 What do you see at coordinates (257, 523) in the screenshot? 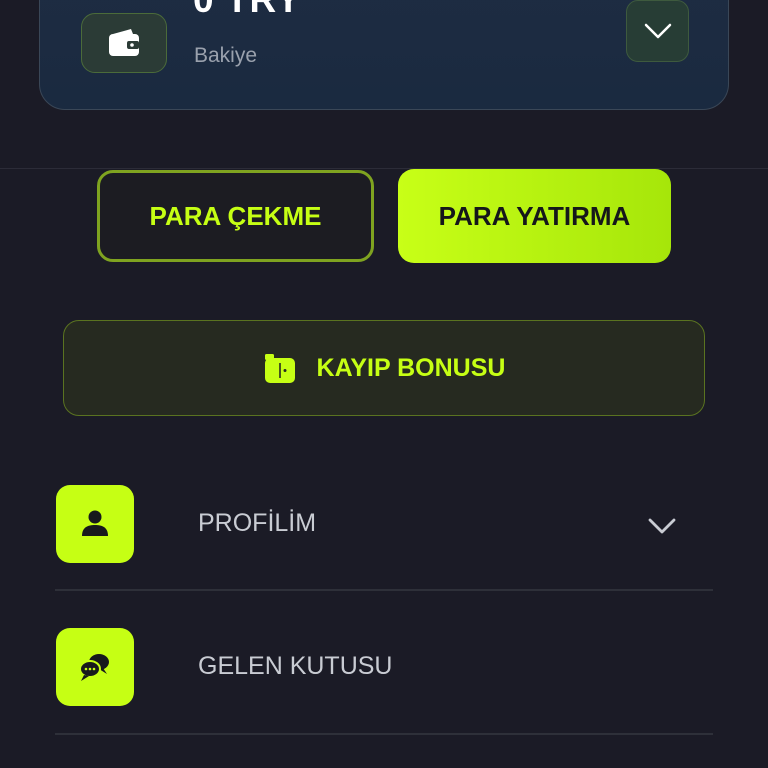
I see `menu-item-label: PROFİLİM` at bounding box center [257, 523].